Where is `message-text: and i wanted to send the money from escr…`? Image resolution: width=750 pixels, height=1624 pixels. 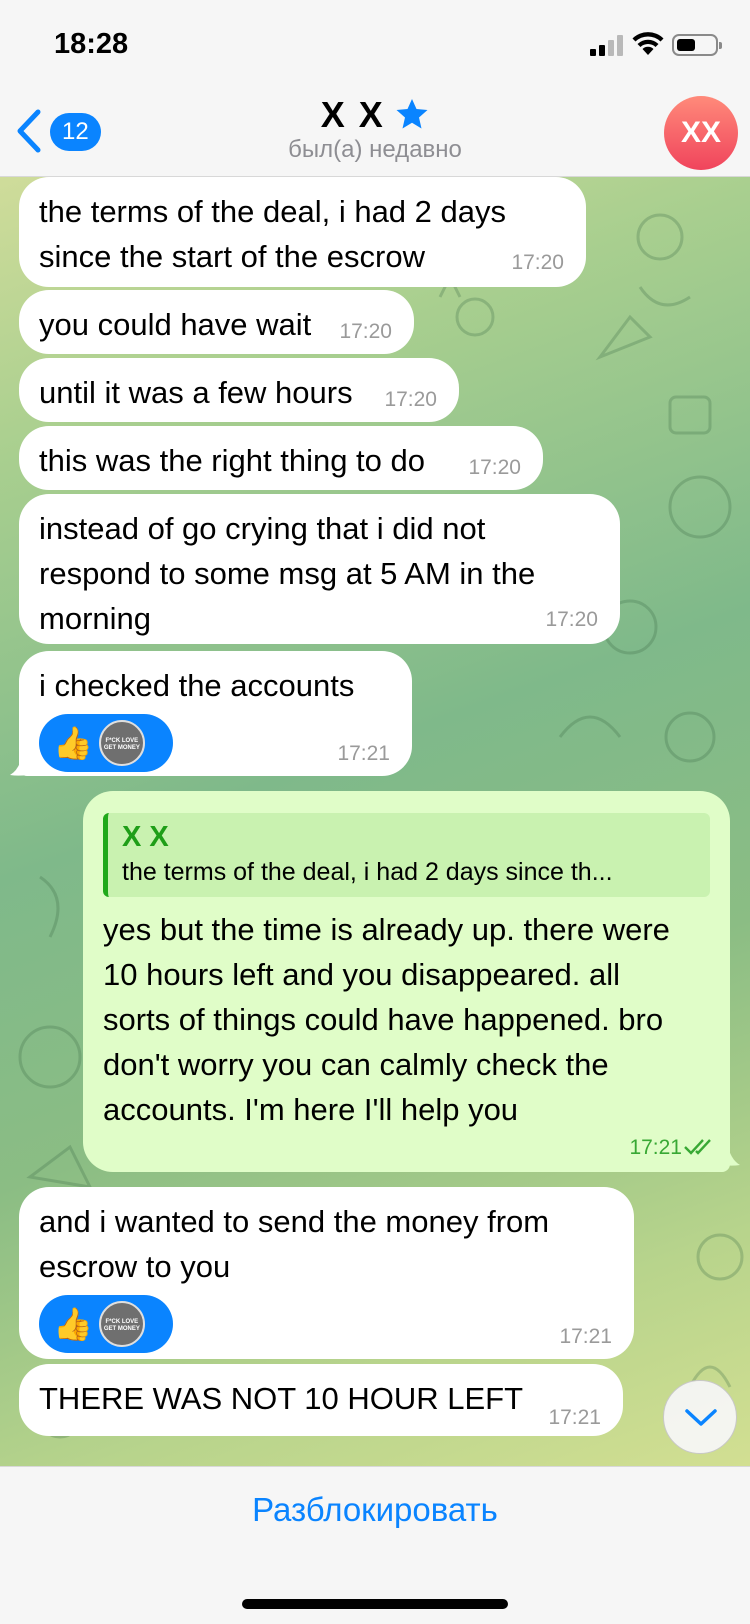
message-text: and i wanted to send the money from escr… is located at coordinates (294, 1244).